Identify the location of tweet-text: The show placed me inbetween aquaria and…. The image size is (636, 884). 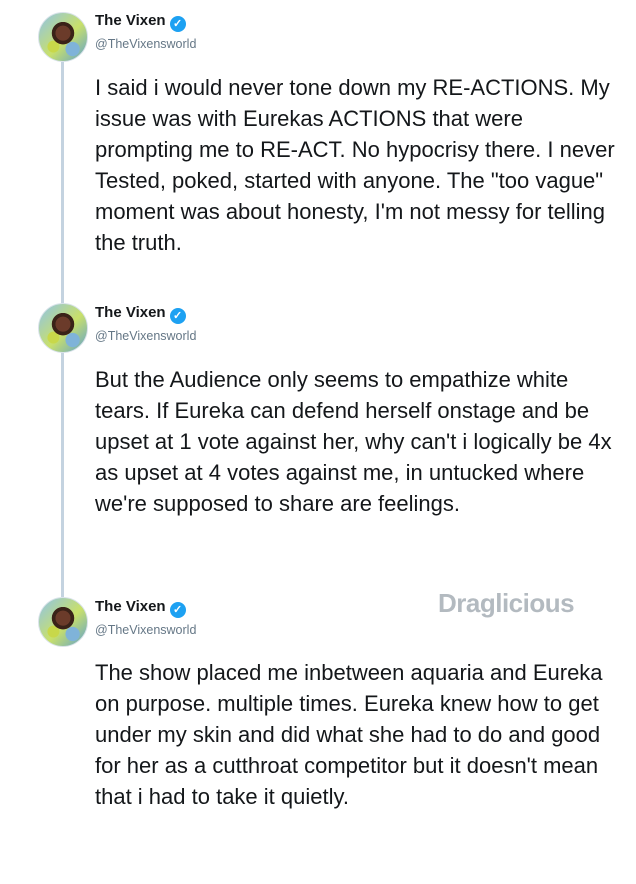
(349, 734).